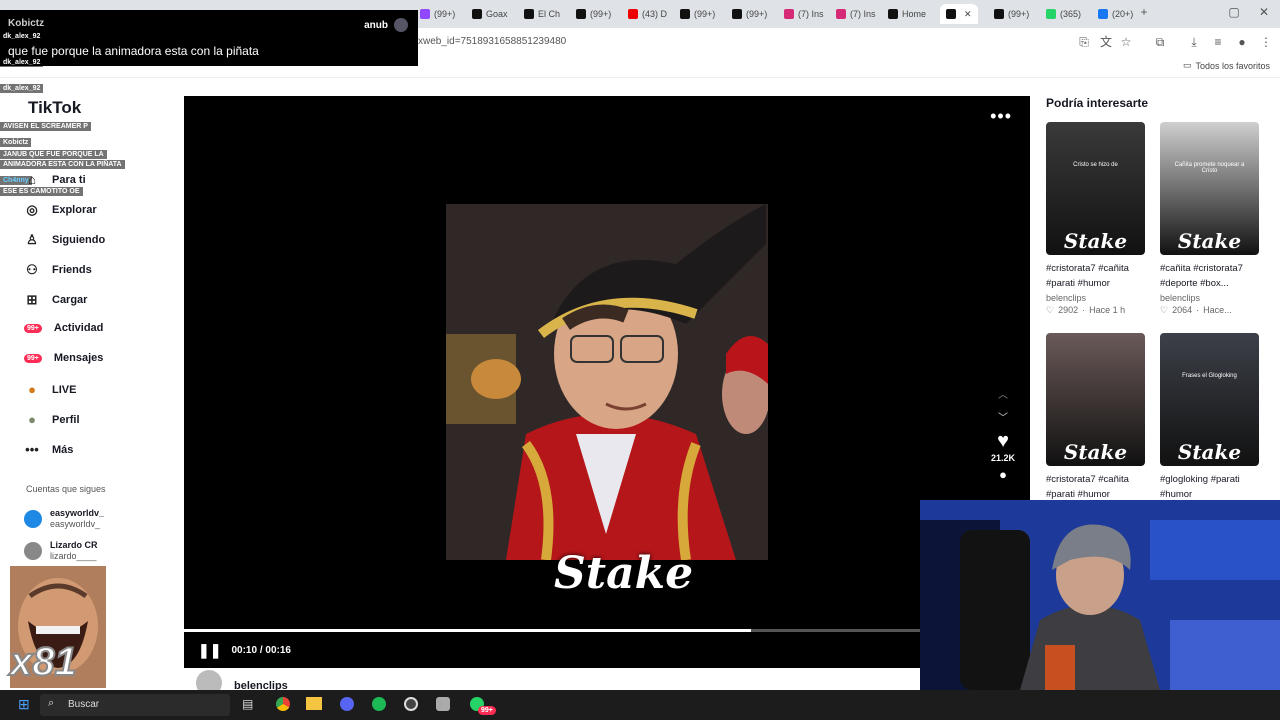 The height and width of the screenshot is (720, 1280). What do you see at coordinates (1144, 12) in the screenshot?
I see `new-tab-icon: +` at bounding box center [1144, 12].